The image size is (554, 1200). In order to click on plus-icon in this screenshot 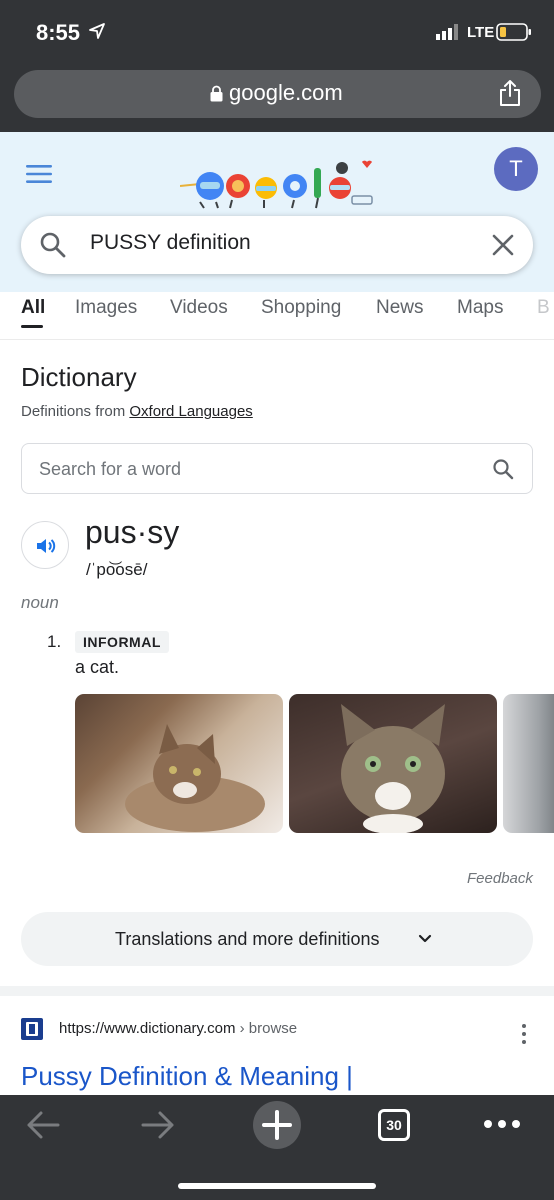, I will do `click(277, 1125)`.